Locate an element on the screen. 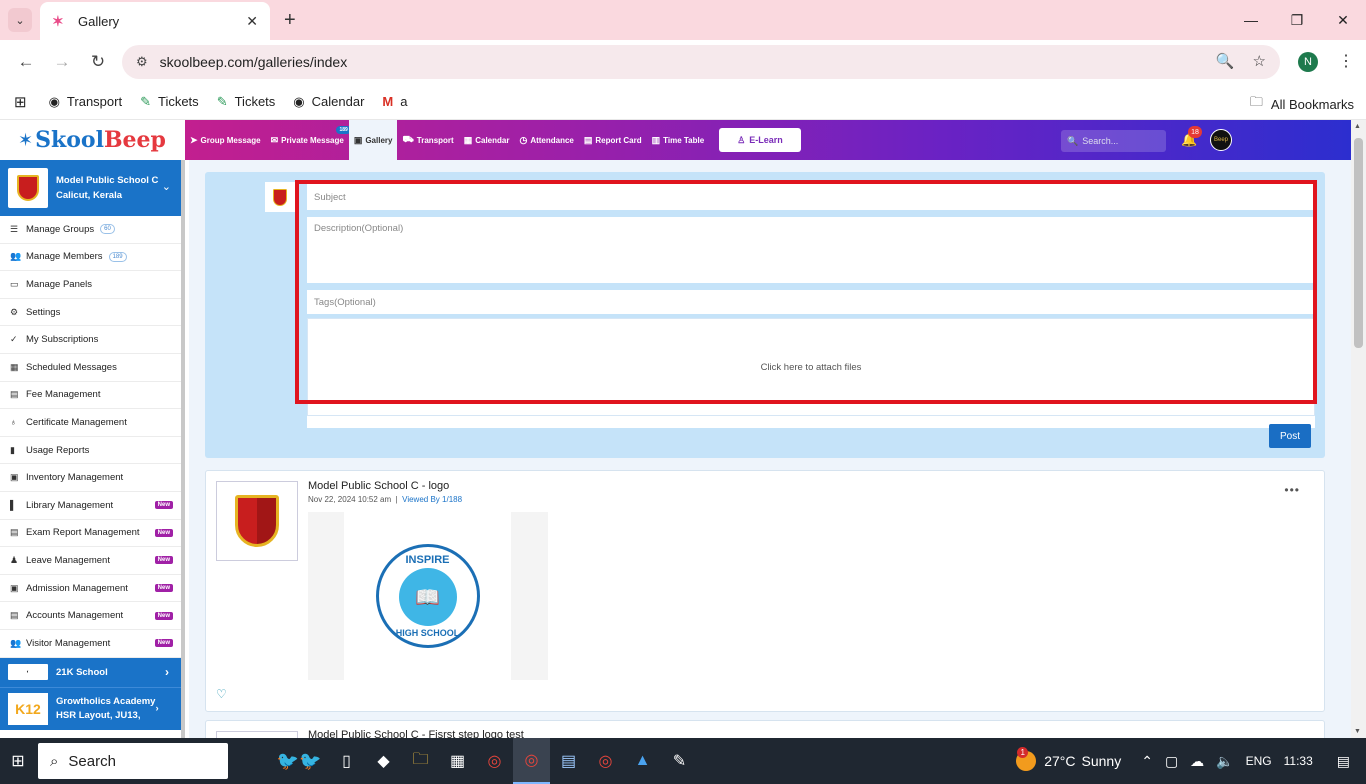  post-image: INSPIRE 📖 HIGH SCHOOL is located at coordinates (428, 596).